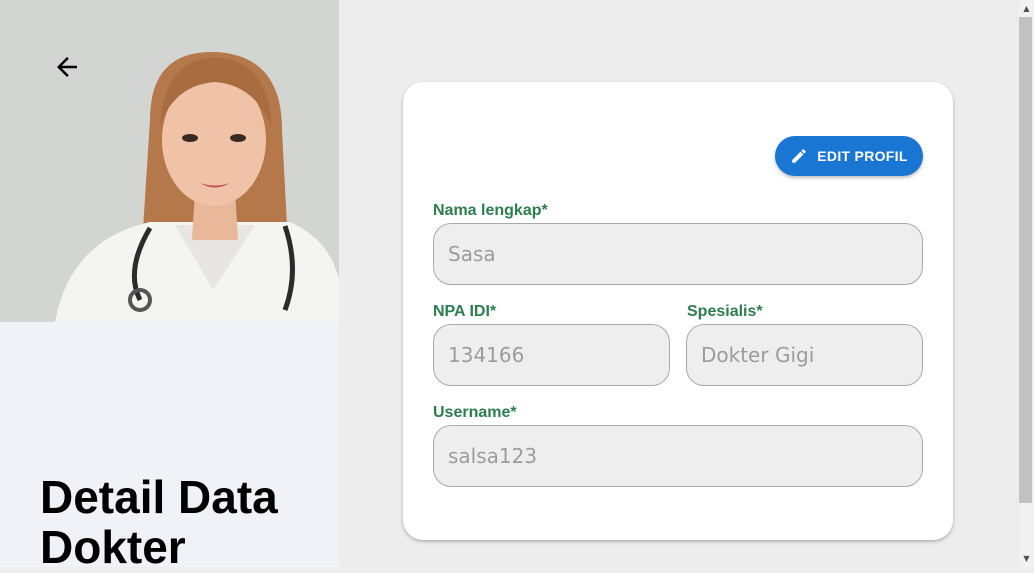 The height and width of the screenshot is (573, 1034). I want to click on scroll-down-arrow: ▼, so click(1026, 558).